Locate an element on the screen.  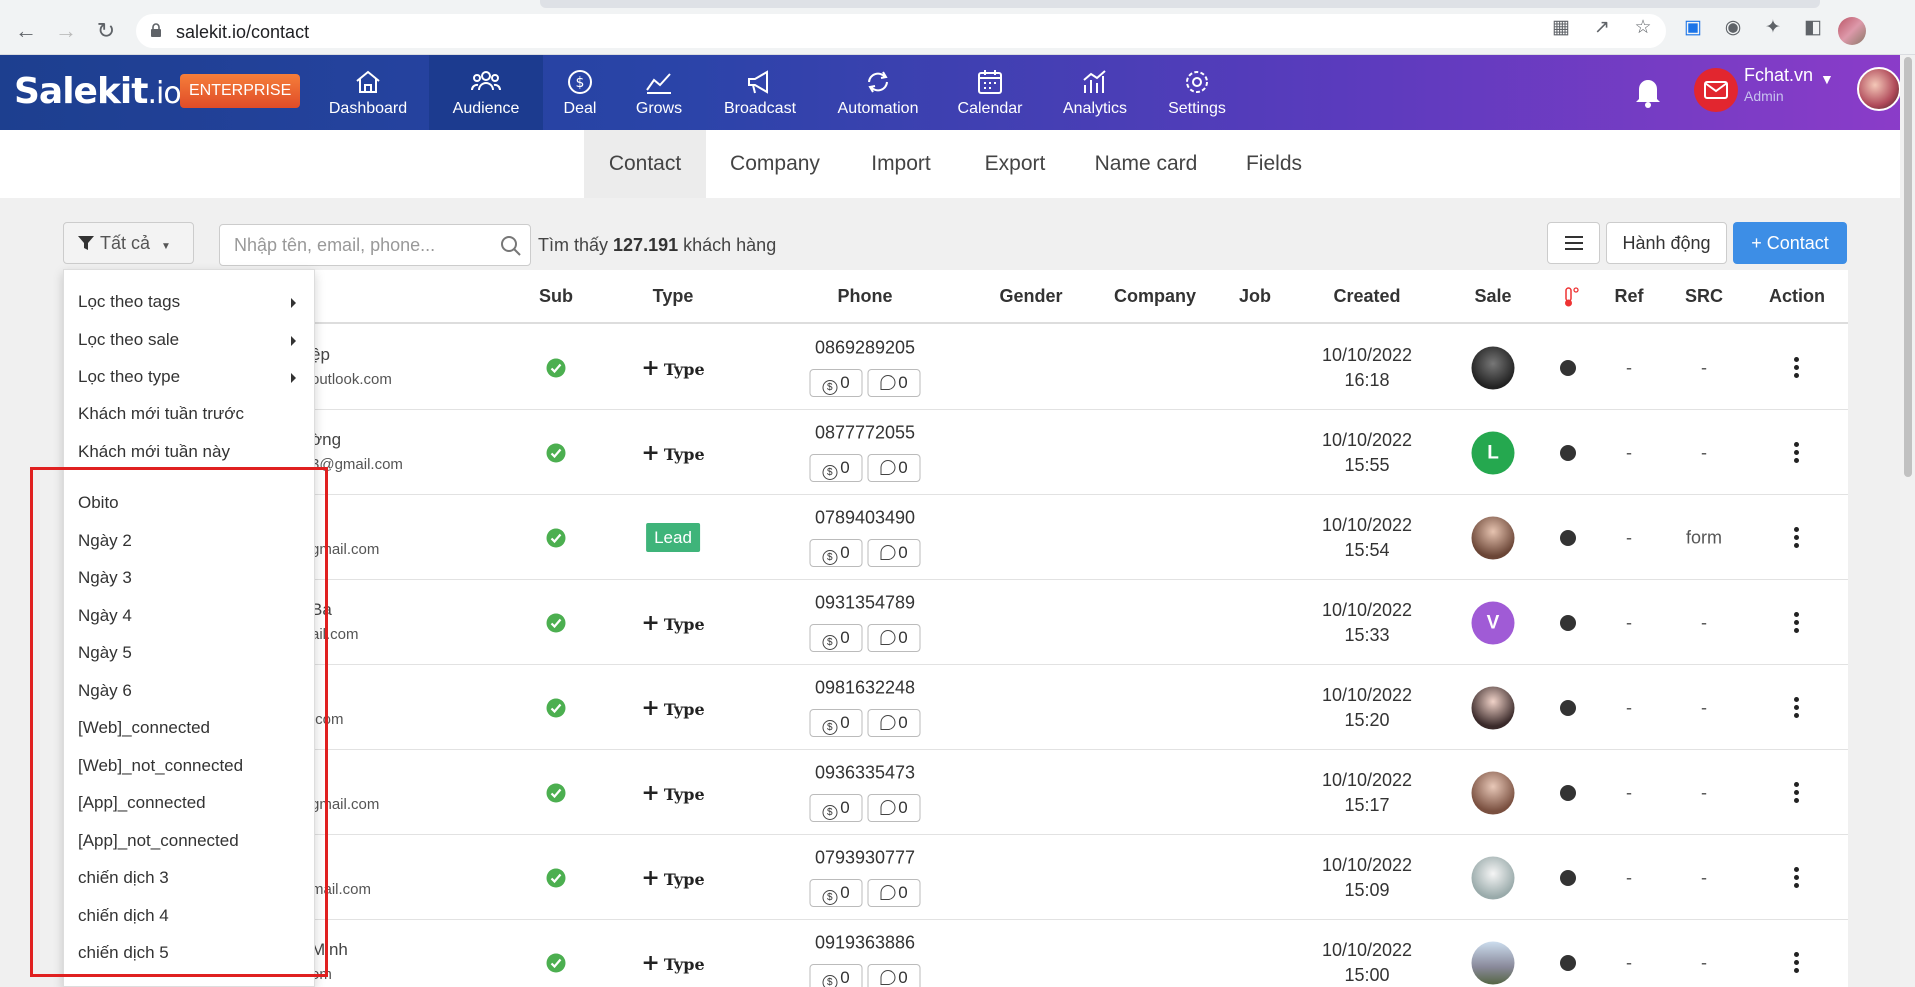
filter-submenu-item: Lọc theo tags is located at coordinates (190, 302).